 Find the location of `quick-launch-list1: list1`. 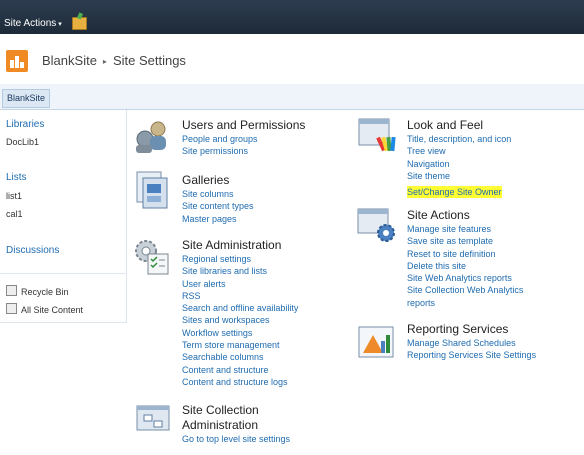

quick-launch-list1: list1 is located at coordinates (14, 196).